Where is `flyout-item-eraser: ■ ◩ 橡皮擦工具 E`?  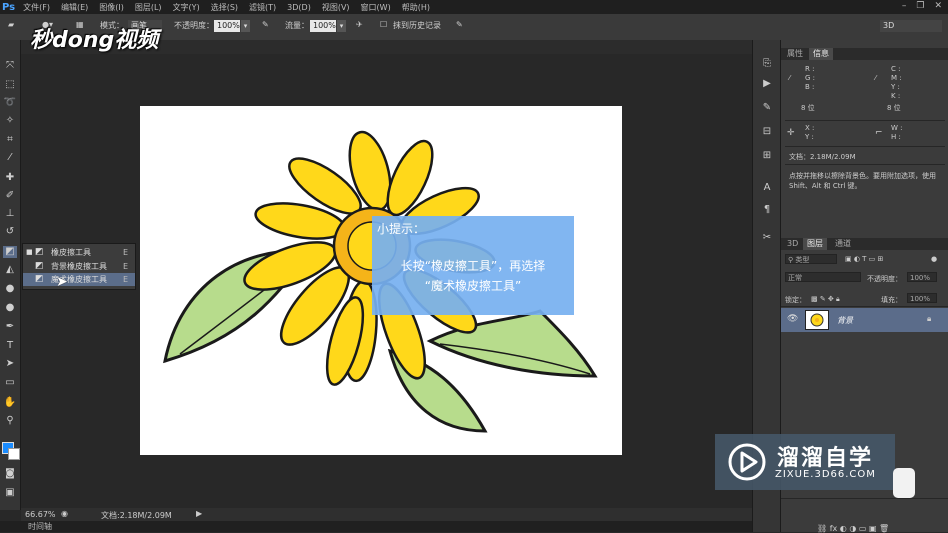 flyout-item-eraser: ■ ◩ 橡皮擦工具 E is located at coordinates (79, 252).